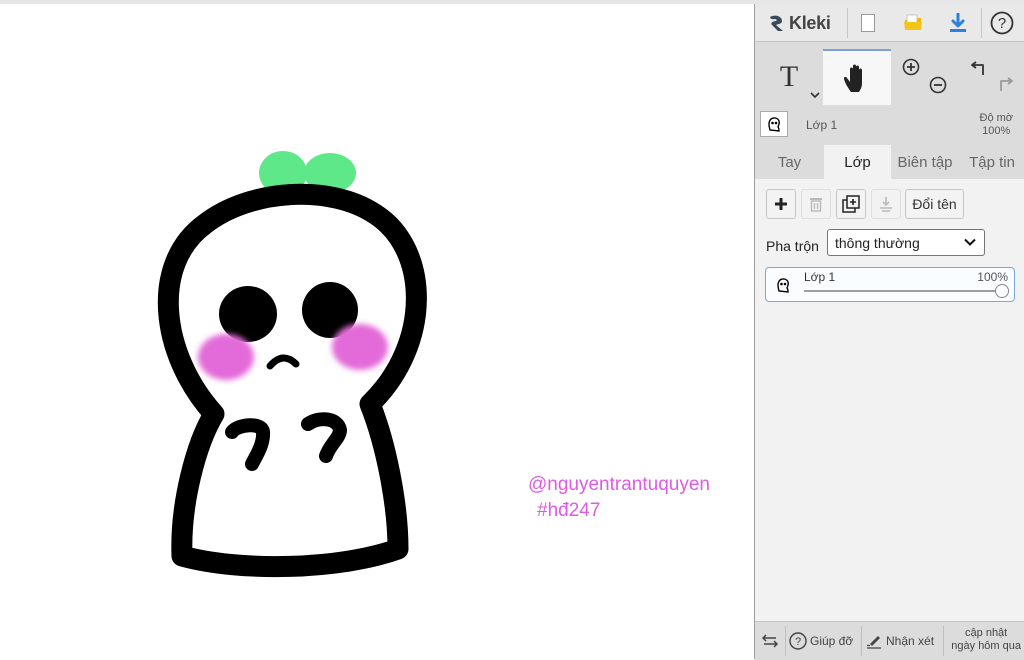  What do you see at coordinates (360, 347) in the screenshot?
I see `right-blush` at bounding box center [360, 347].